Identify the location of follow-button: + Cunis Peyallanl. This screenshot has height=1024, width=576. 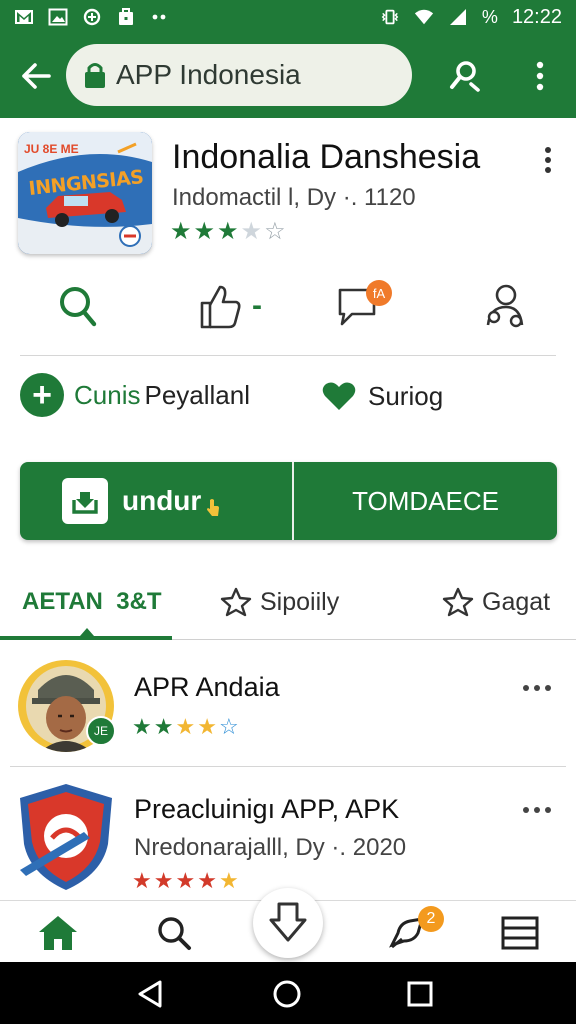
(135, 395).